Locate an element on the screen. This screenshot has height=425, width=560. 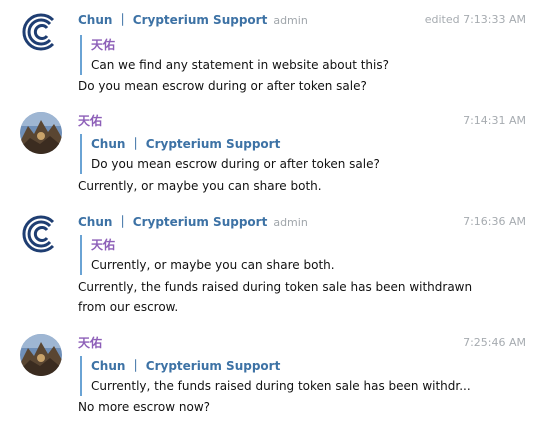
message-time: 7:25:46 AM is located at coordinates (494, 342).